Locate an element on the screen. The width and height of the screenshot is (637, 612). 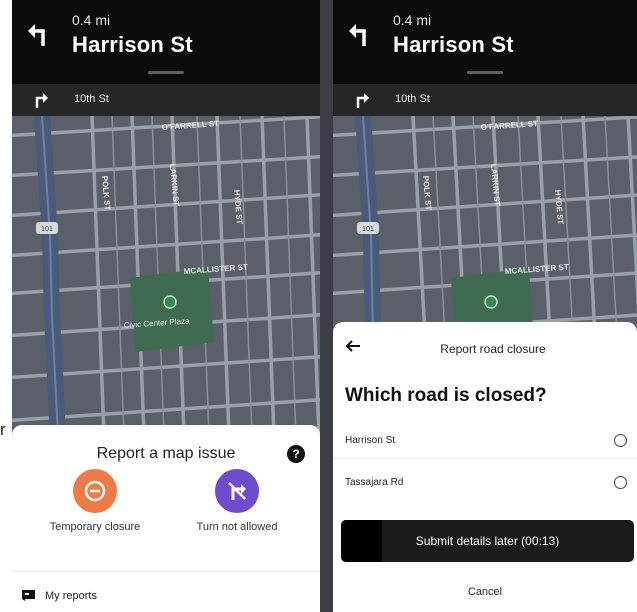
road-option-tassajara: Tassajara Rd is located at coordinates (485, 483).